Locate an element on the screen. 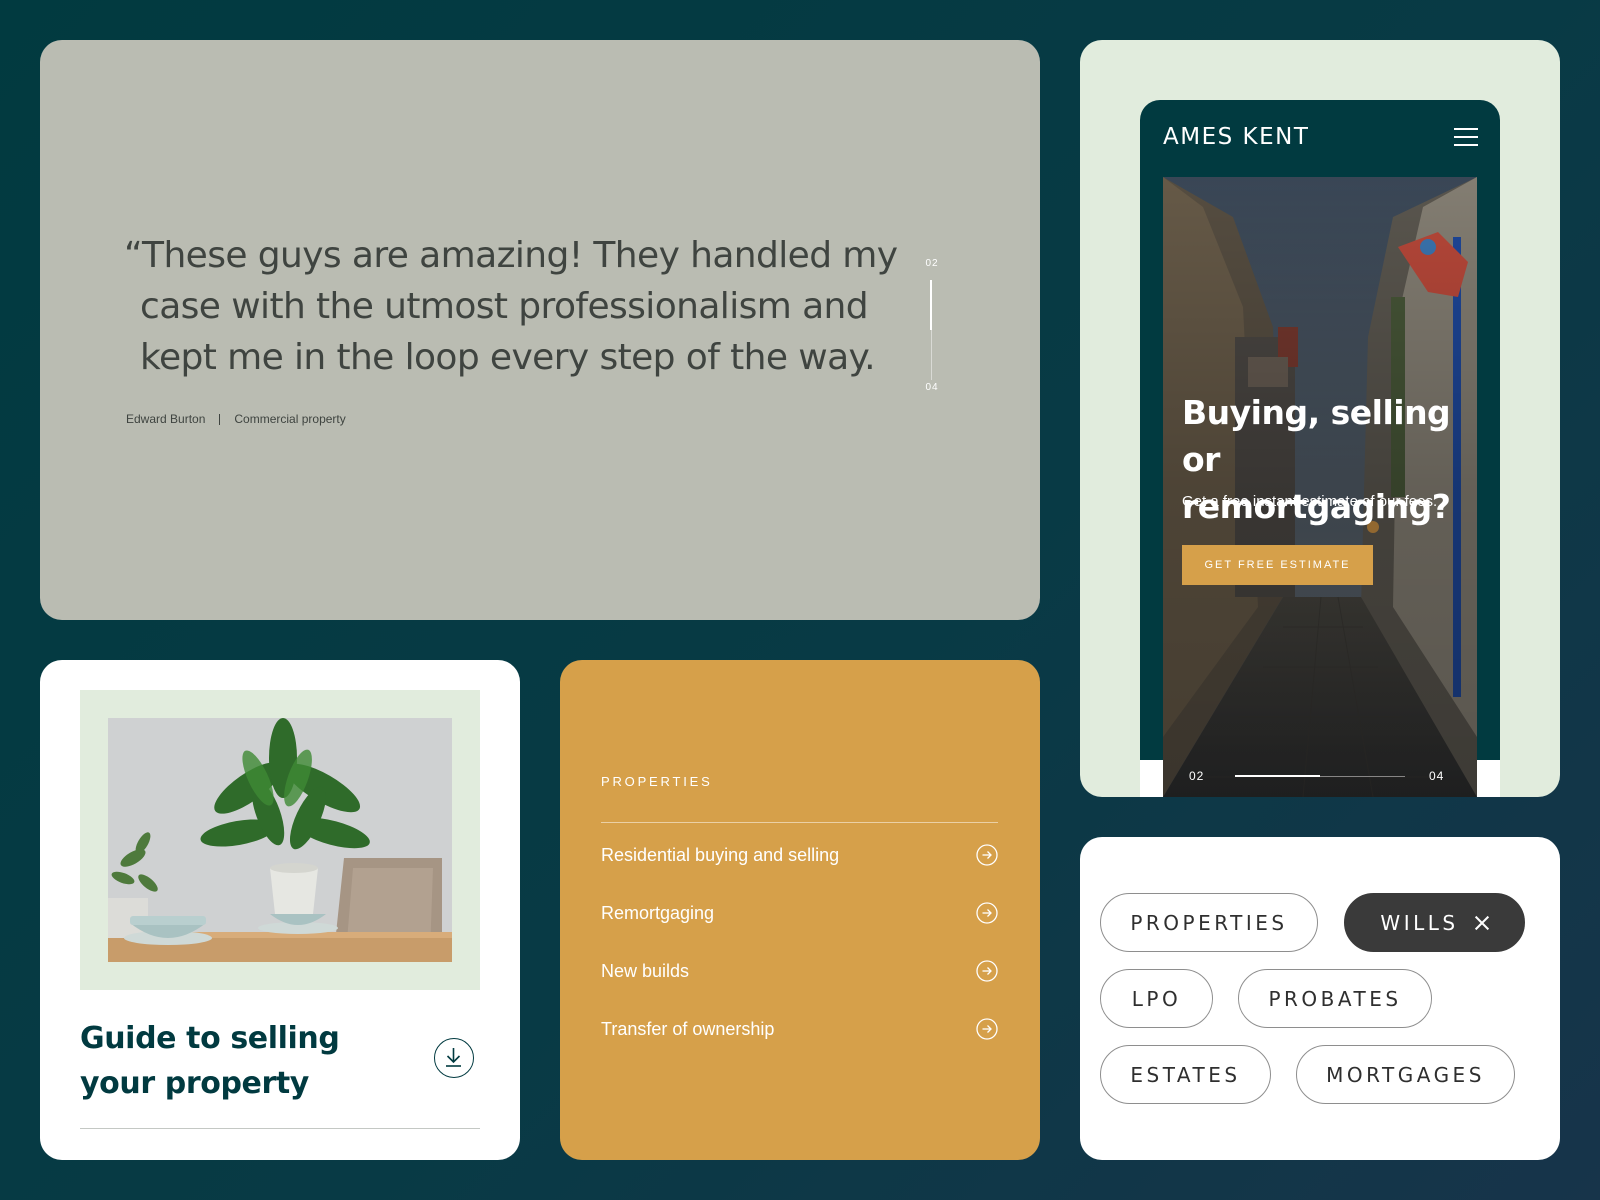  tag-label: LPO is located at coordinates (1156, 998).